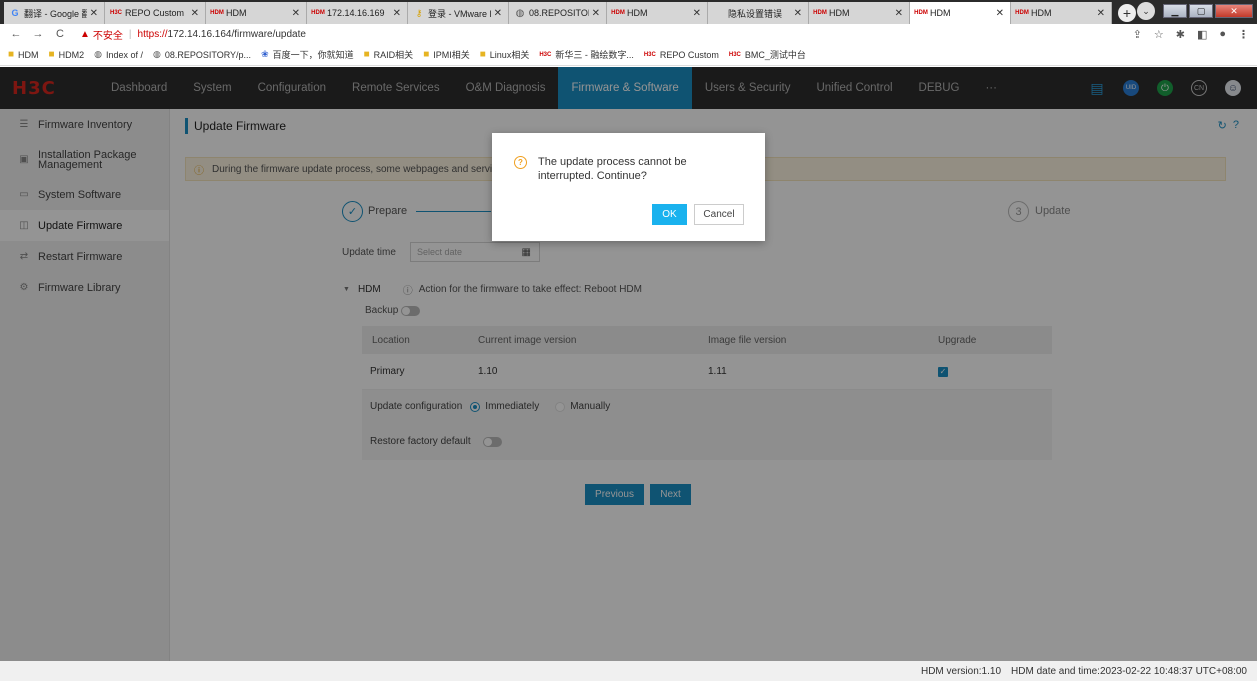  I want to click on profile-icon: ●, so click(1222, 34).